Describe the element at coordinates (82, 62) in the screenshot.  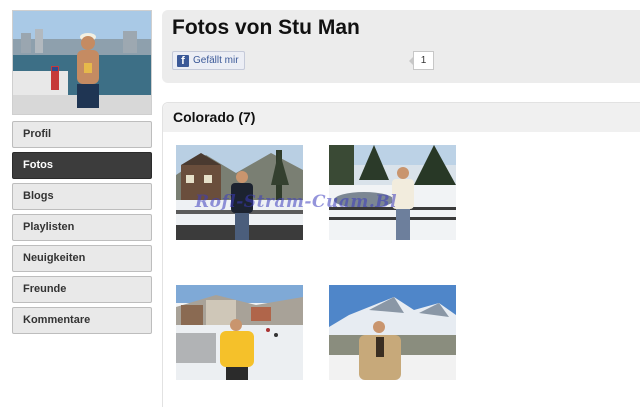
I see `profile-avatar` at that location.